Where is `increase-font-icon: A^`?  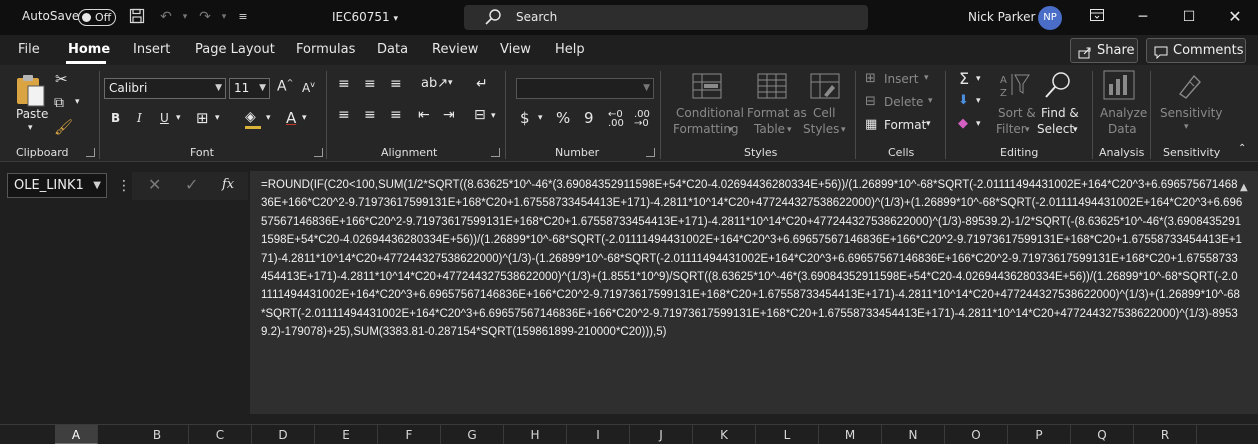
increase-font-icon: A^ is located at coordinates (285, 86).